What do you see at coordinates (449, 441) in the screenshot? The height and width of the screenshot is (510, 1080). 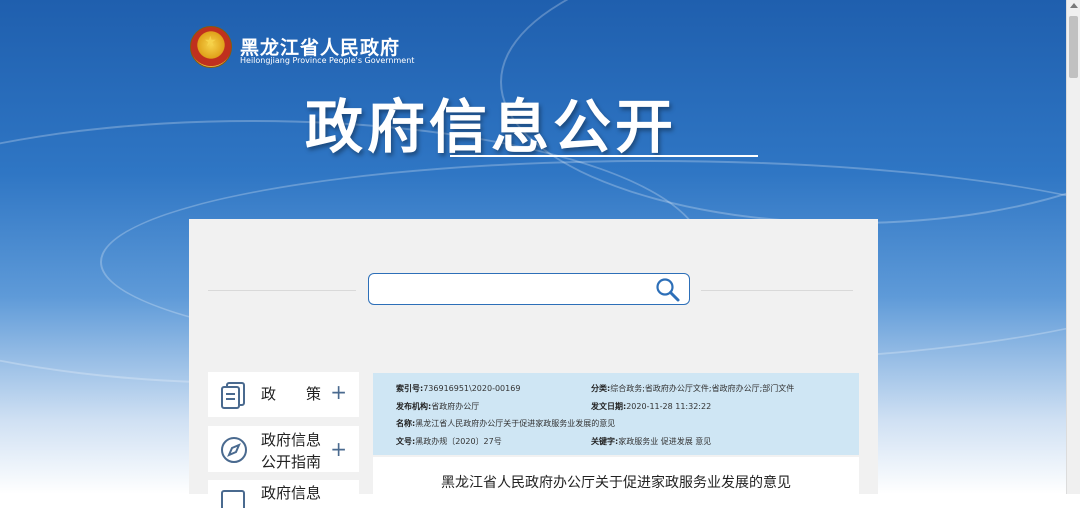 I see `document-number: 文号:黑政办规〔2020〕27号` at bounding box center [449, 441].